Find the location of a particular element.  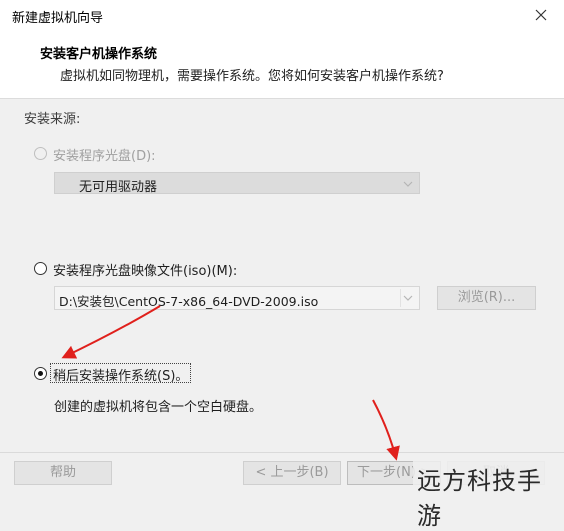

install-later-label: 稍后安装操作系统(S)。 is located at coordinates (121, 376).